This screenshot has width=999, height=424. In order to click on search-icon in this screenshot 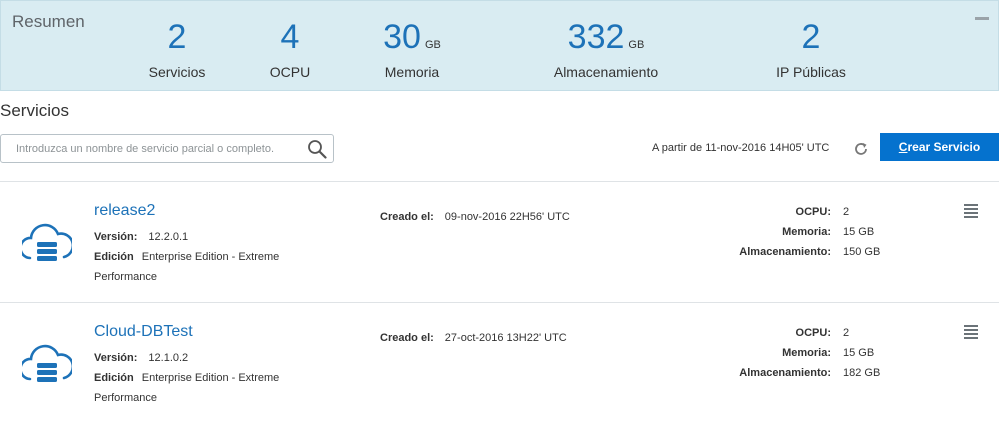, I will do `click(317, 149)`.